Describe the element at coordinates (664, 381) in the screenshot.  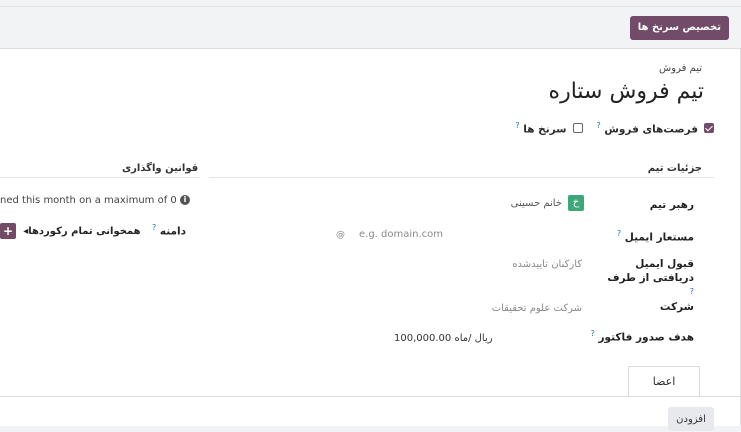
I see `tab-members: اعضا` at that location.